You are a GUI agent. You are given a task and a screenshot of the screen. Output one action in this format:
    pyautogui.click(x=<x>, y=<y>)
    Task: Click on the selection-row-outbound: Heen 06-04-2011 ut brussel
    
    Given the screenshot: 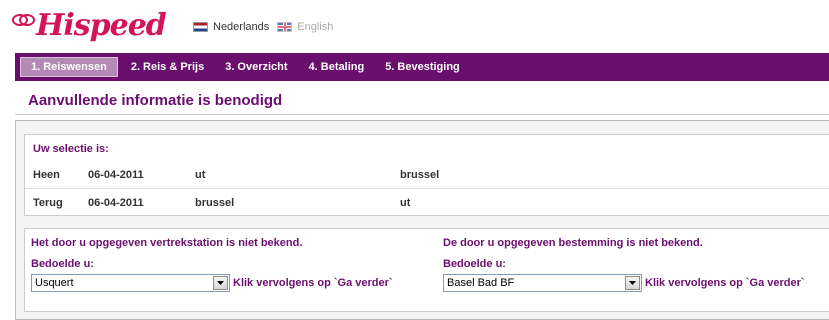 What is the action you would take?
    pyautogui.click(x=427, y=174)
    